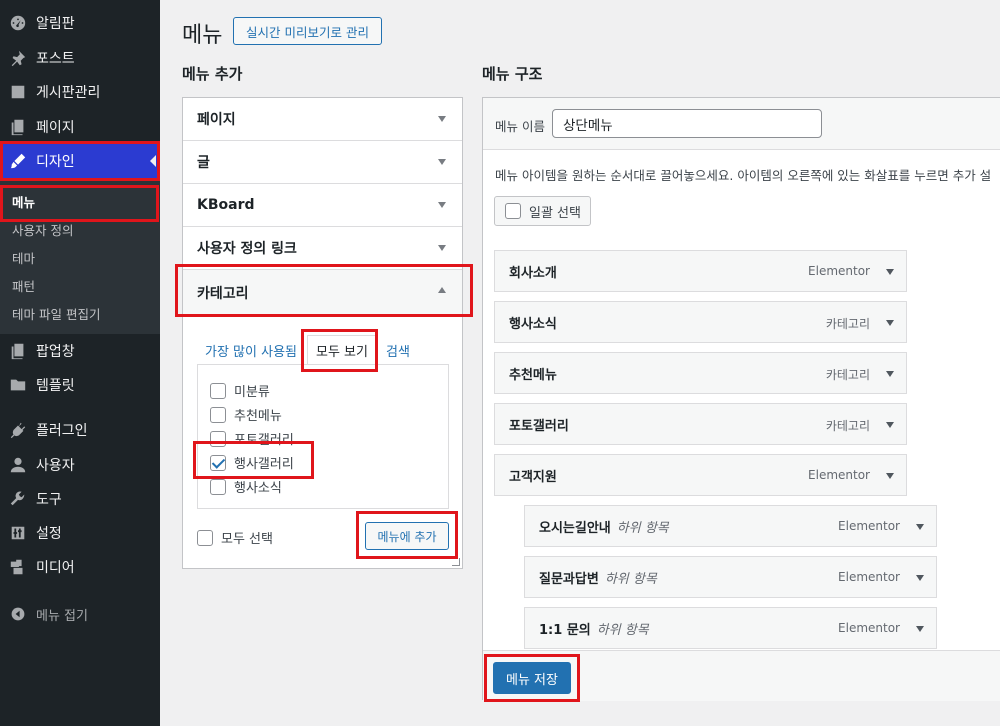  Describe the element at coordinates (42, 229) in the screenshot. I see `submenu-item-customize: 사용자 정의` at that location.